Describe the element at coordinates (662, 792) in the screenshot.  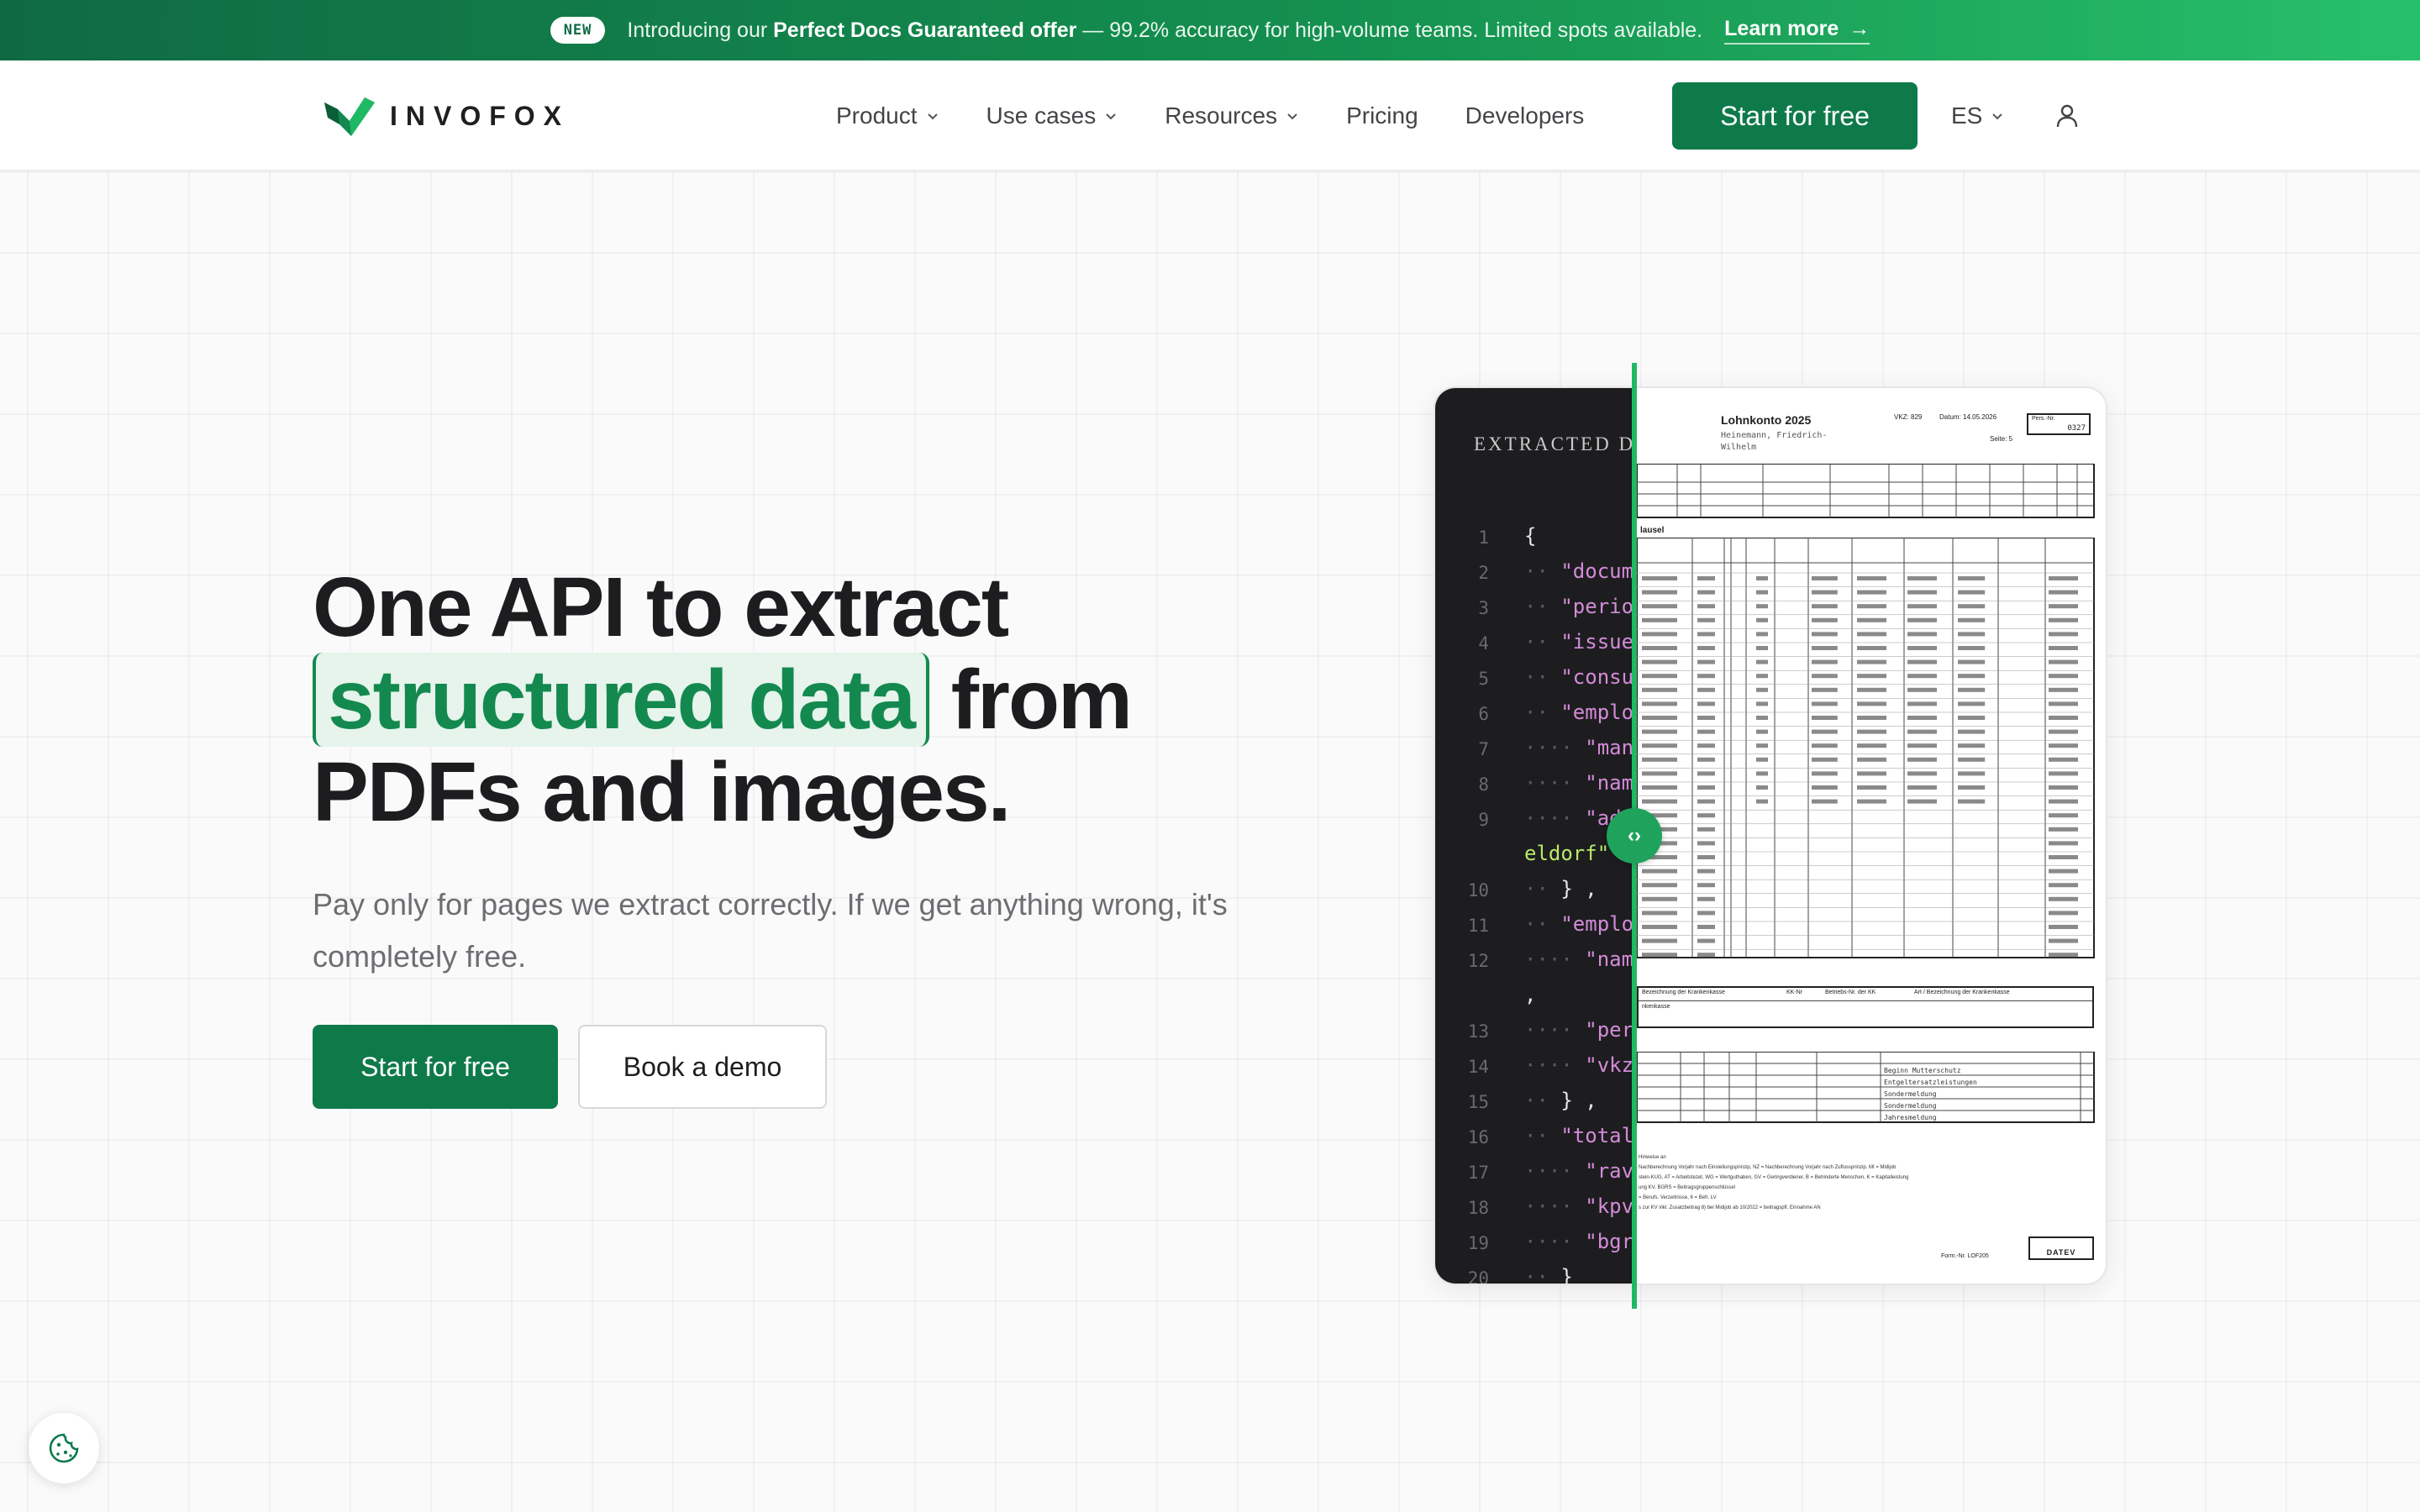
I see `hero-title-line3: PDFs and images.` at that location.